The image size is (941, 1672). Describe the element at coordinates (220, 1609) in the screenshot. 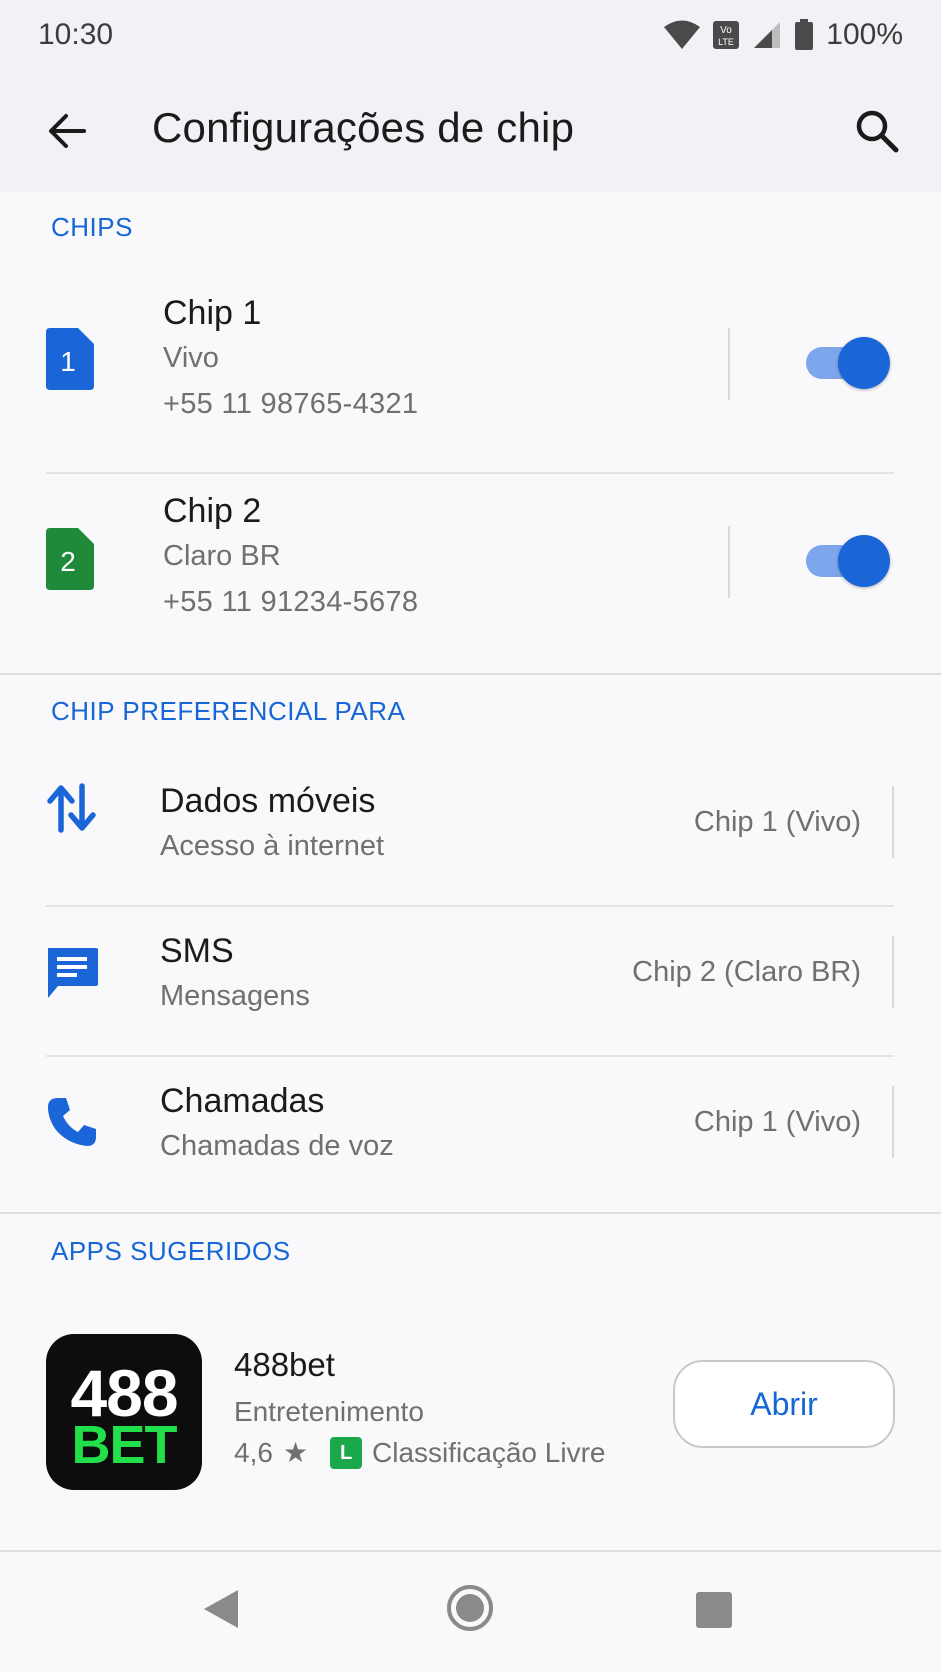

I see `nav-back-icon` at that location.